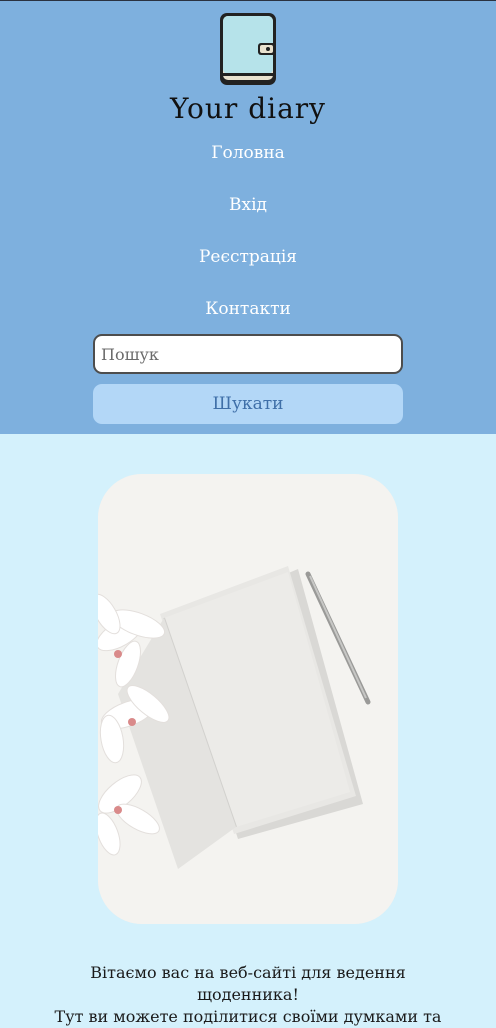 This screenshot has width=496, height=1028. Describe the element at coordinates (248, 404) in the screenshot. I see `search-button: Шукати` at that location.